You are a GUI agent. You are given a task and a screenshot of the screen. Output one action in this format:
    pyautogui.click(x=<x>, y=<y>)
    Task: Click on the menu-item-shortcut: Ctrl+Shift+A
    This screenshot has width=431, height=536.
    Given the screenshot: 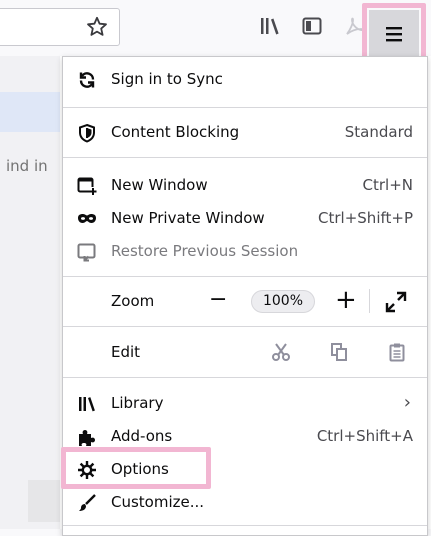 What is the action you would take?
    pyautogui.click(x=364, y=436)
    